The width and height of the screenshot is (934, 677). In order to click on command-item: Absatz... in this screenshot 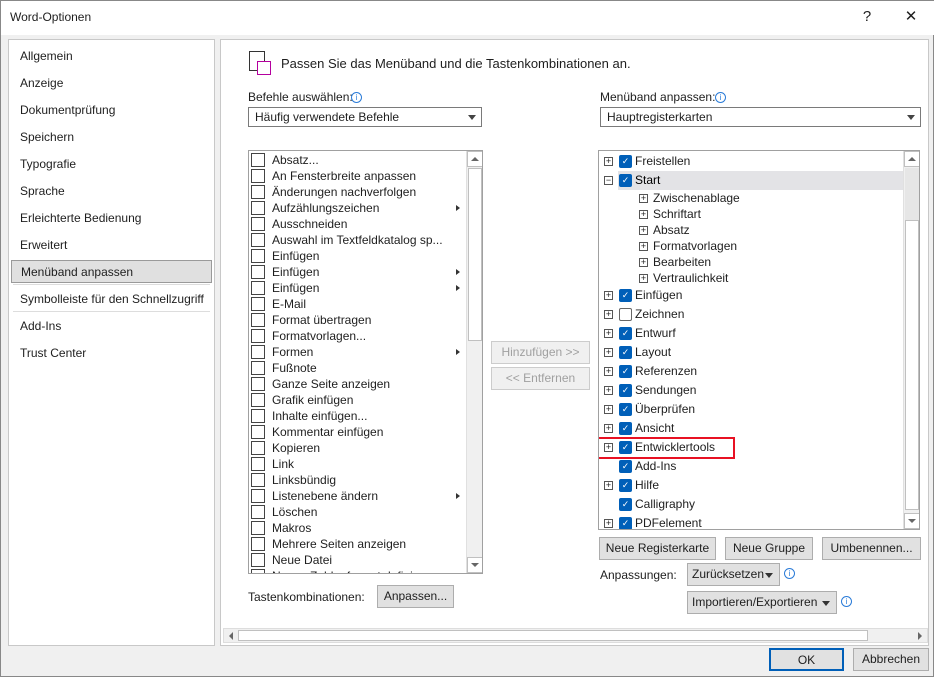, I will do `click(358, 160)`.